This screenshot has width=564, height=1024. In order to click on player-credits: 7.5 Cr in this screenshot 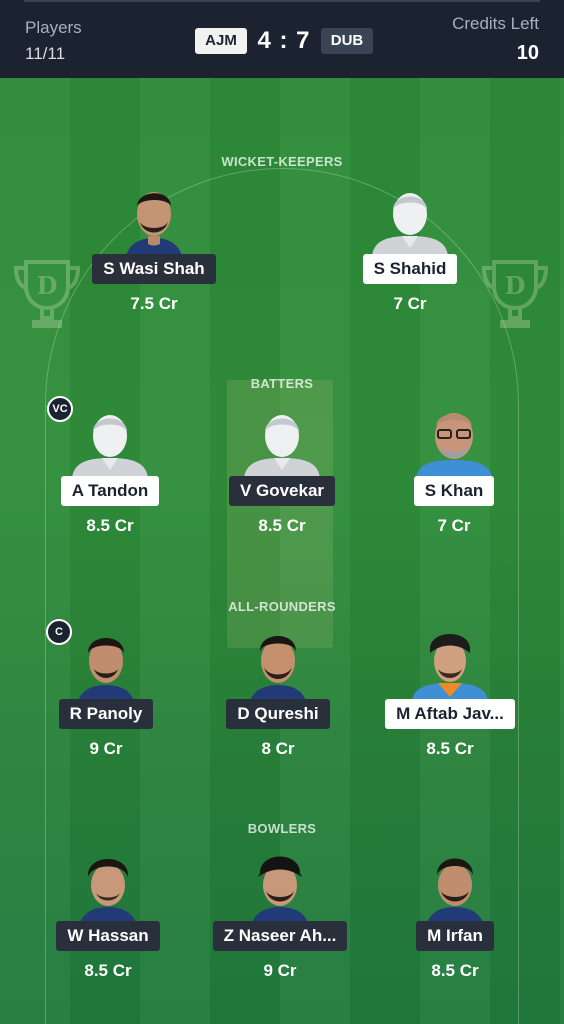, I will do `click(154, 303)`.